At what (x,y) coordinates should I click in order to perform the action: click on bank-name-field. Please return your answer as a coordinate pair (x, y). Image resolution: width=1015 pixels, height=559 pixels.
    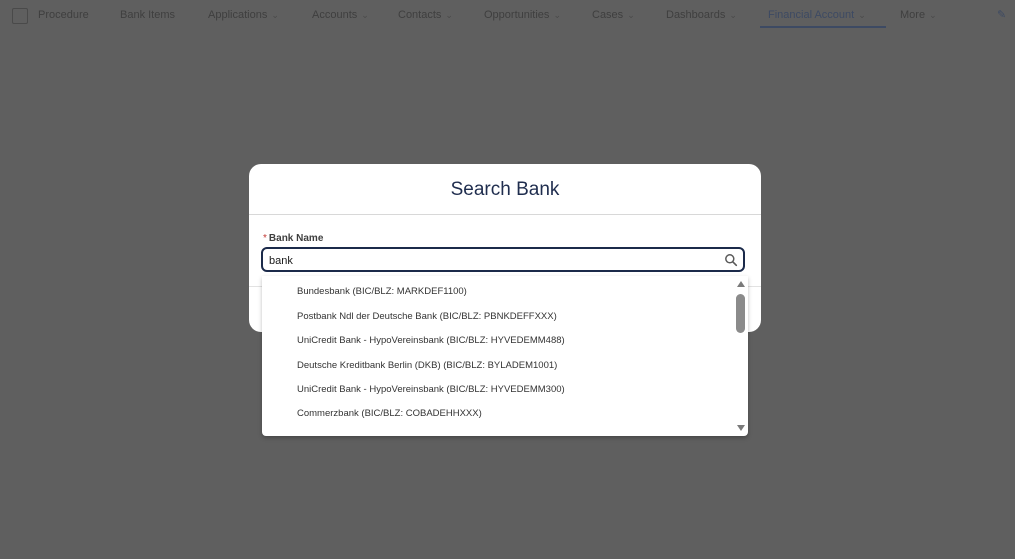
    Looking at the image, I should click on (503, 259).